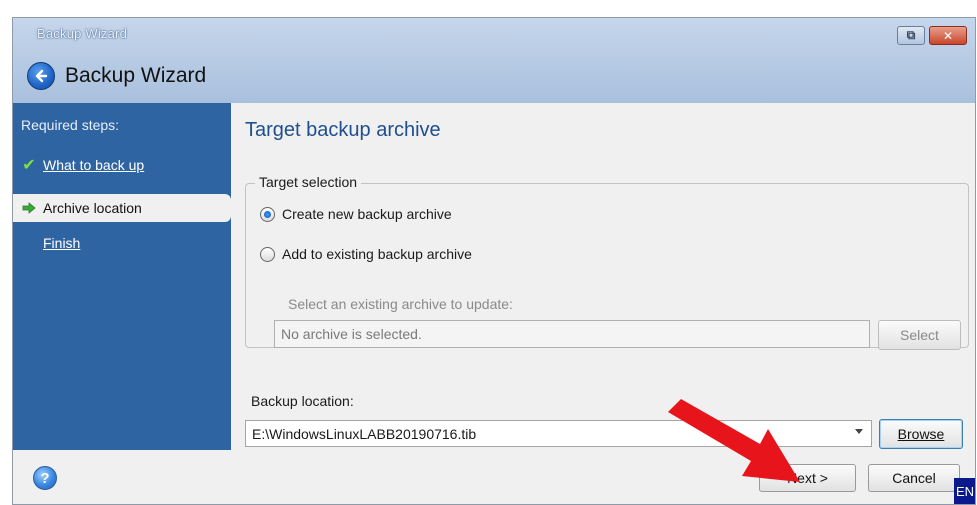 This screenshot has width=977, height=505. Describe the element at coordinates (82, 33) in the screenshot. I see `window-title: Backup Wizard` at that location.